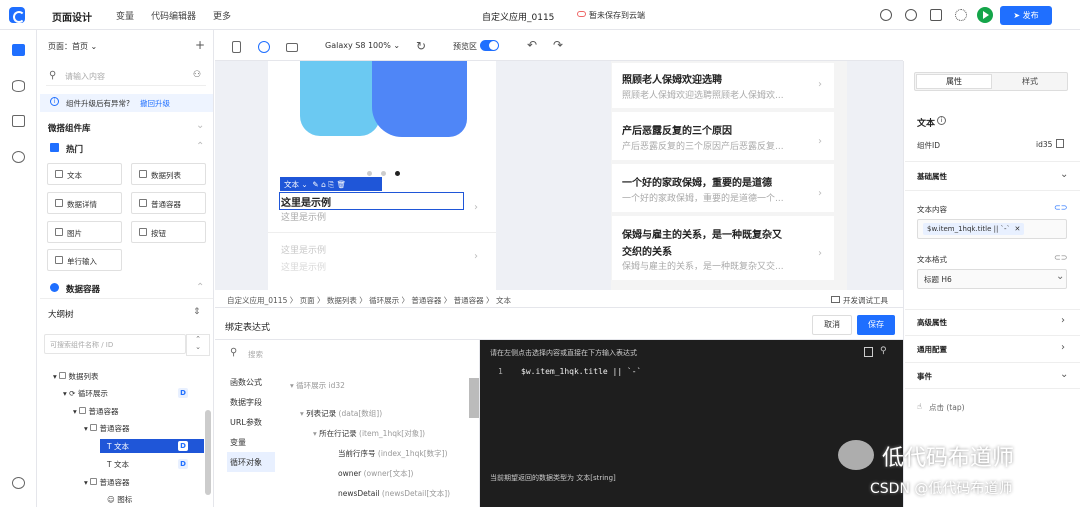 This screenshot has height=507, width=1080. I want to click on add-page-button: +, so click(200, 45).